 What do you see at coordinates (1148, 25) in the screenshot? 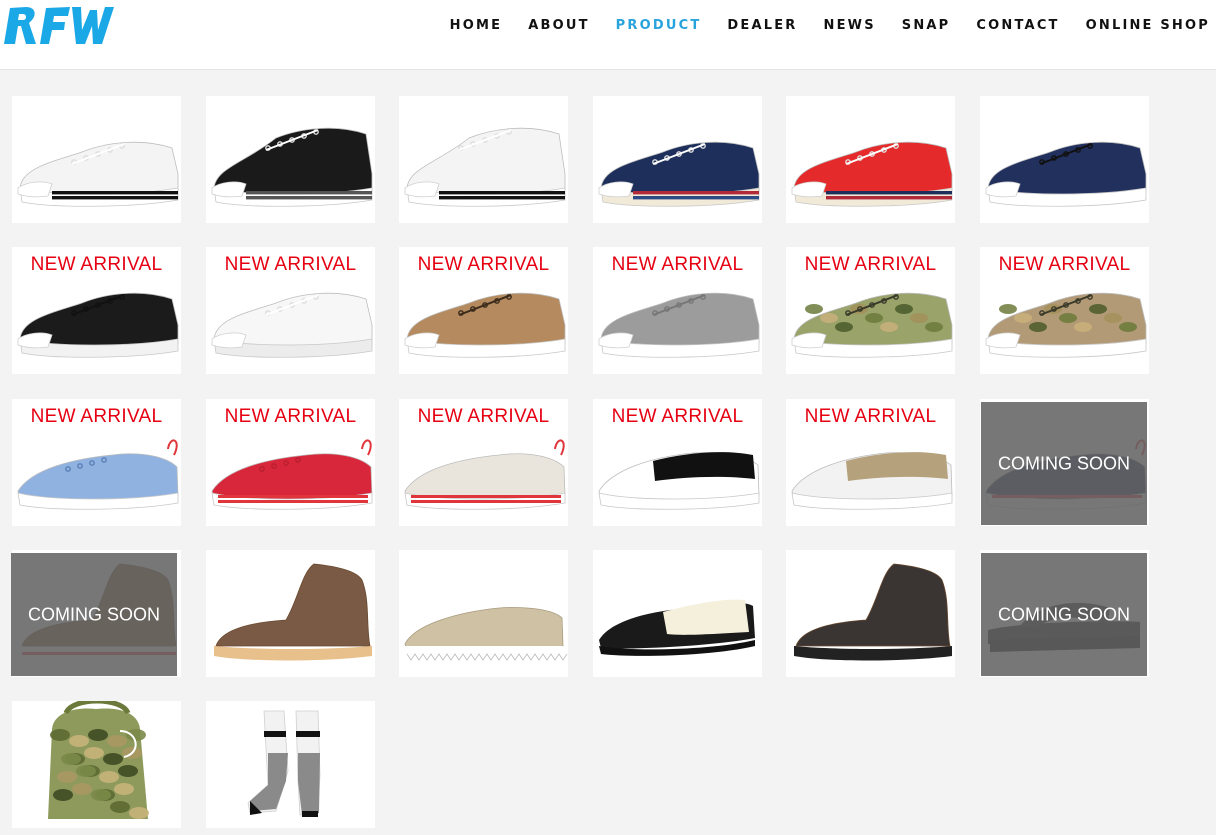
I see `nav-online-shop: ONLINE SHOP` at bounding box center [1148, 25].